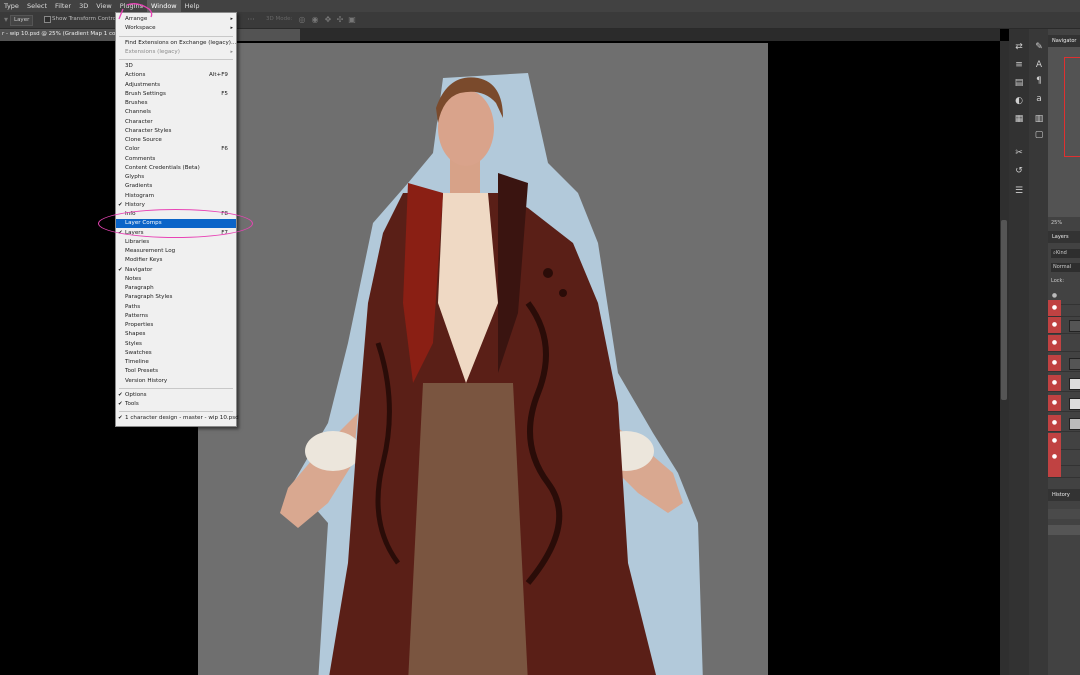 The width and height of the screenshot is (1080, 675). I want to click on brush-icon: ✎, so click(1039, 47).